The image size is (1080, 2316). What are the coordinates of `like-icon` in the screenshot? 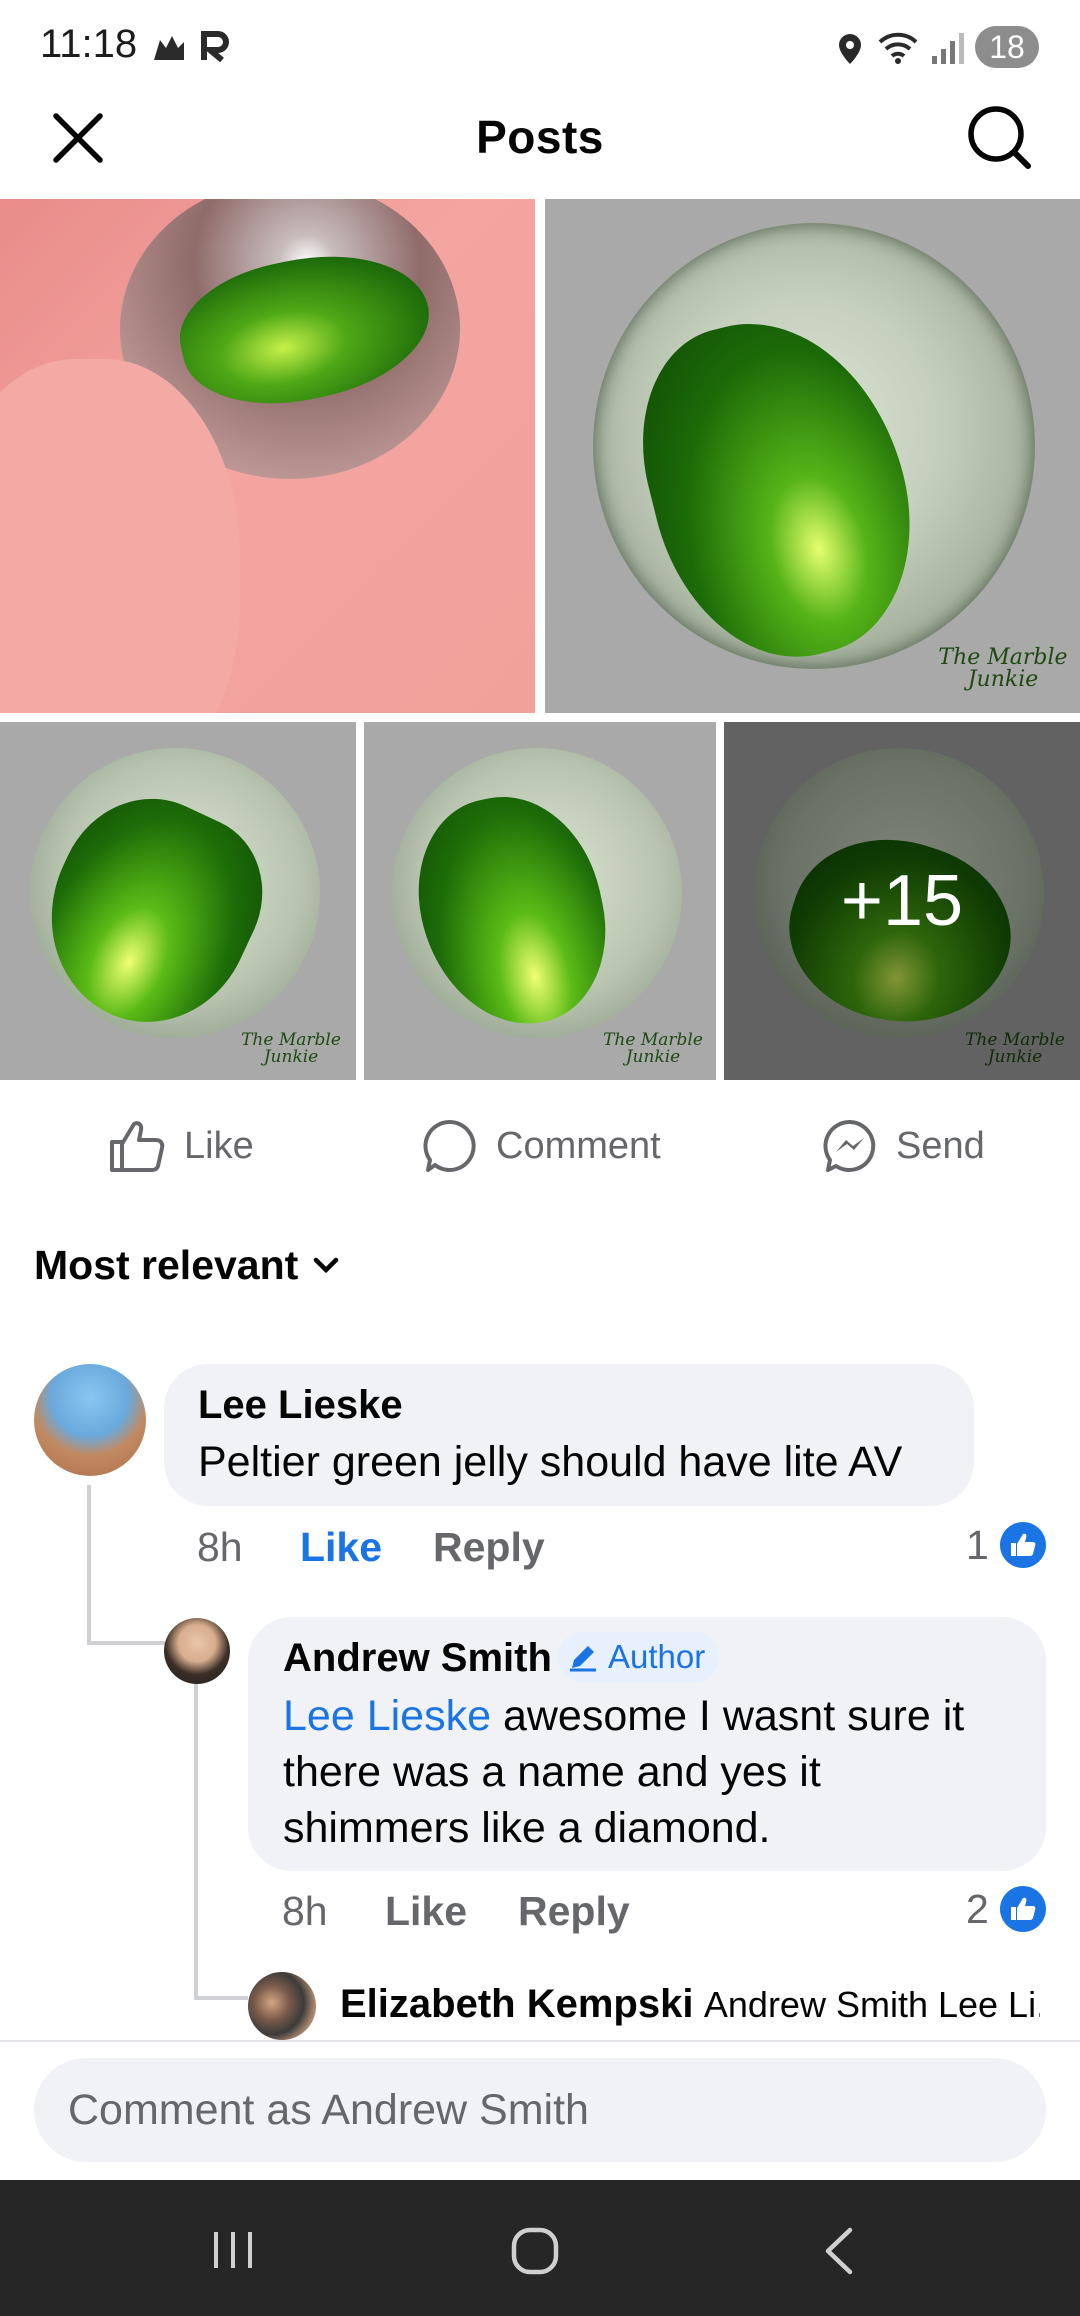 It's located at (137, 1146).